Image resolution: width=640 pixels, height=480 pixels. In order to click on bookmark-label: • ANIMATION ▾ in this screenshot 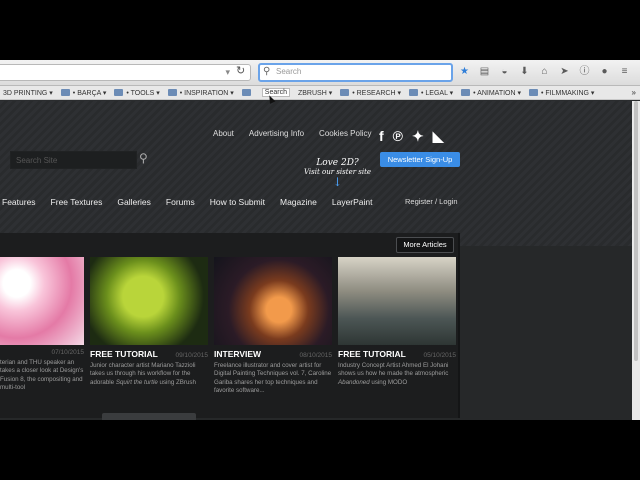, I will do `click(497, 93)`.